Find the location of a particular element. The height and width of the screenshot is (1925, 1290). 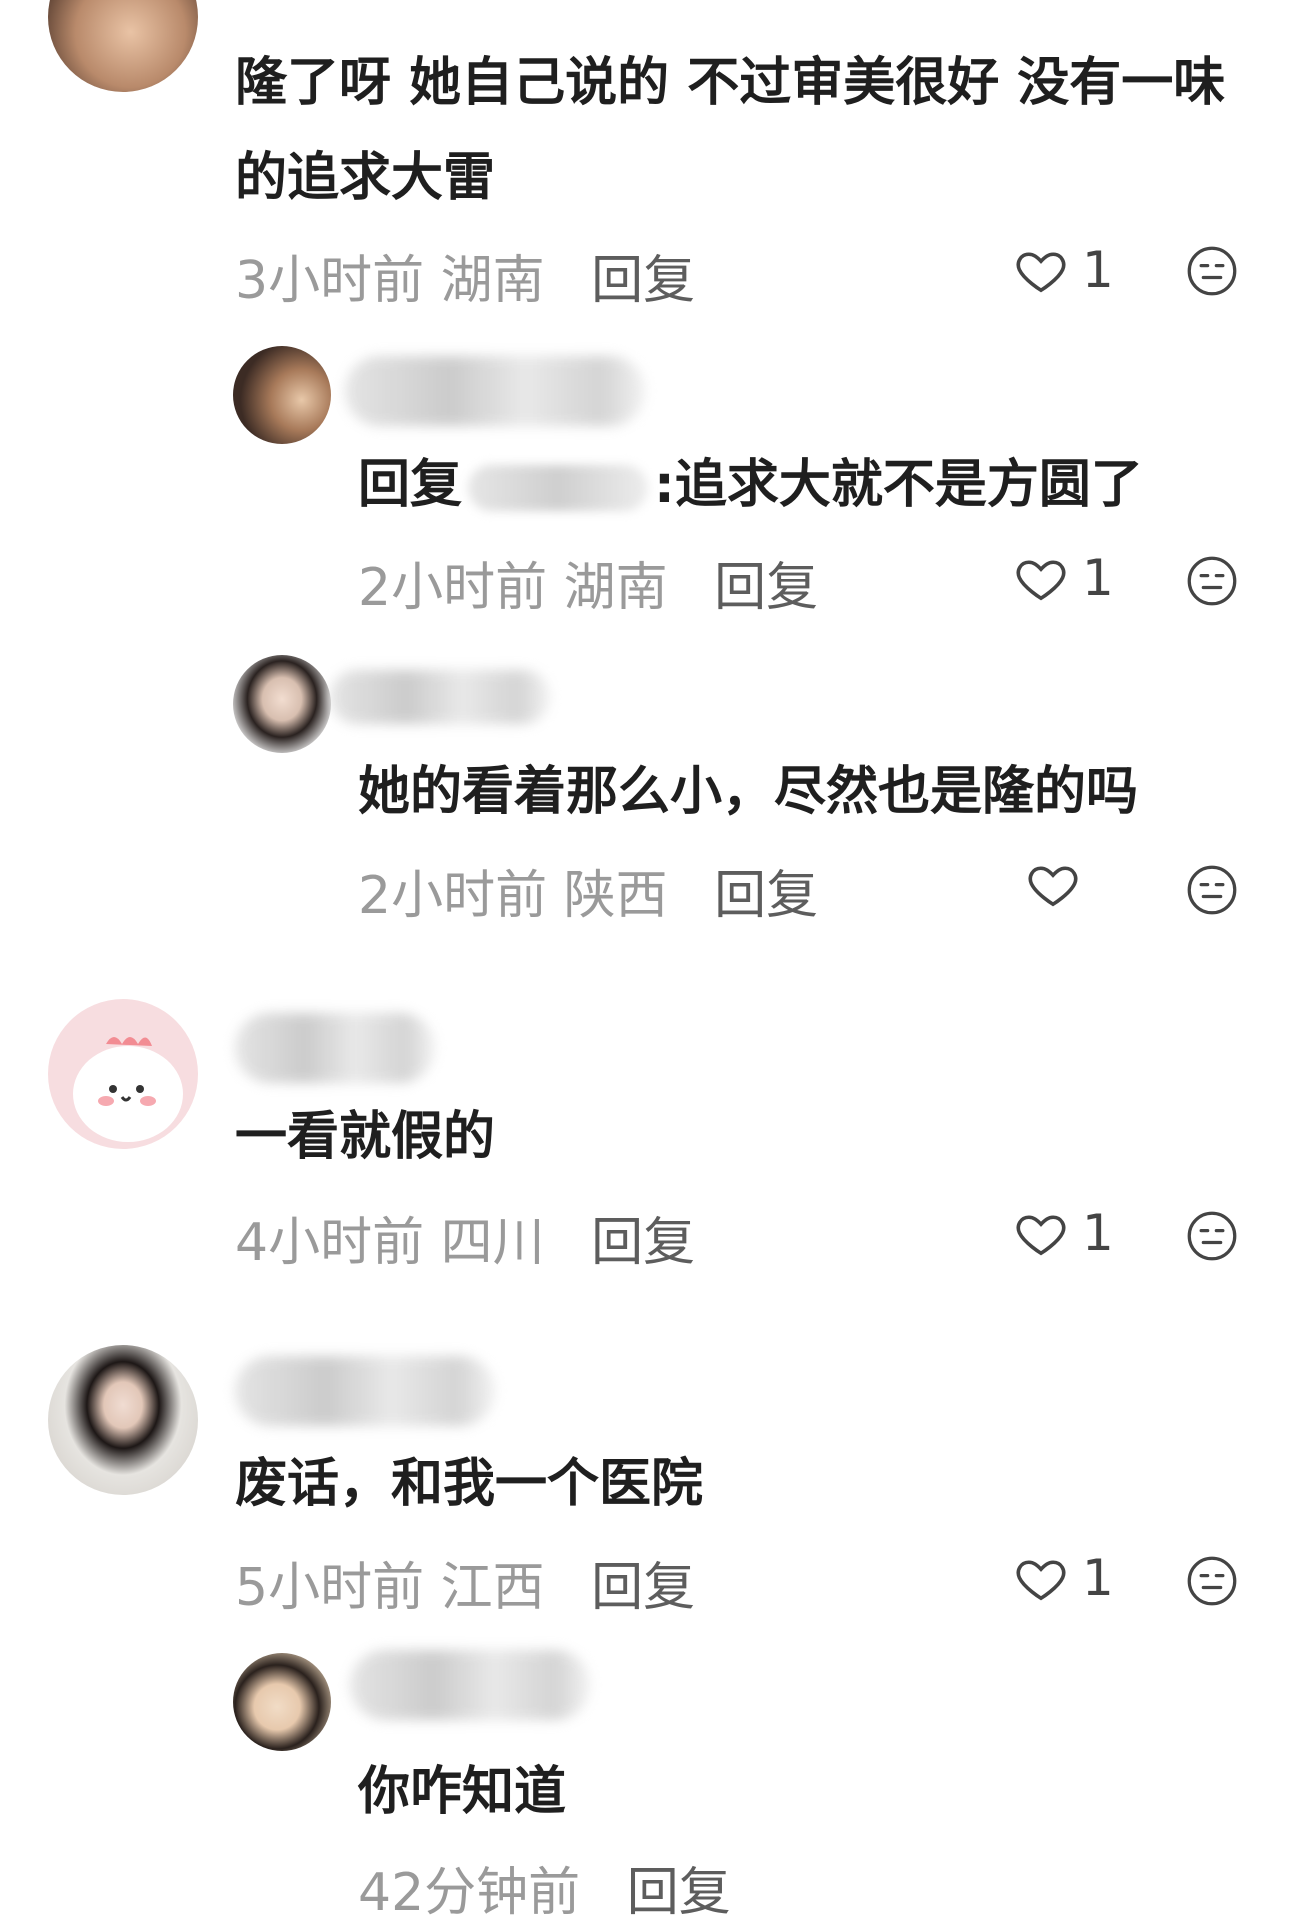

comment-text: 废话，和我一个医院 is located at coordinates (469, 1484).